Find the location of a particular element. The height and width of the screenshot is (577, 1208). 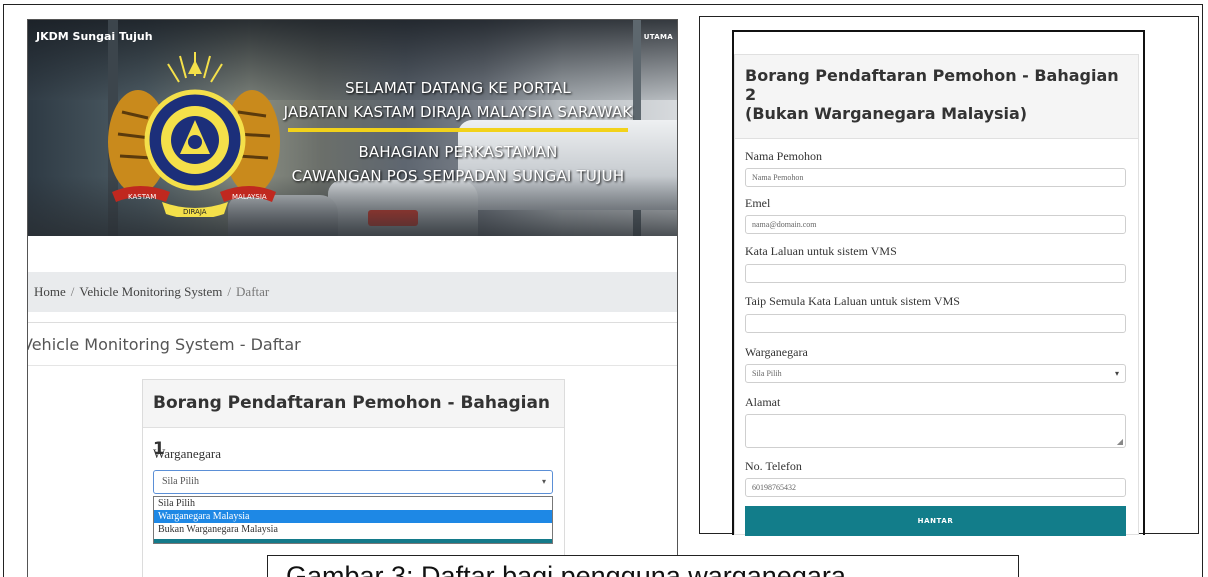

dropdown-option-warganegara-malaysia: Warganegara Malaysia is located at coordinates (353, 516).